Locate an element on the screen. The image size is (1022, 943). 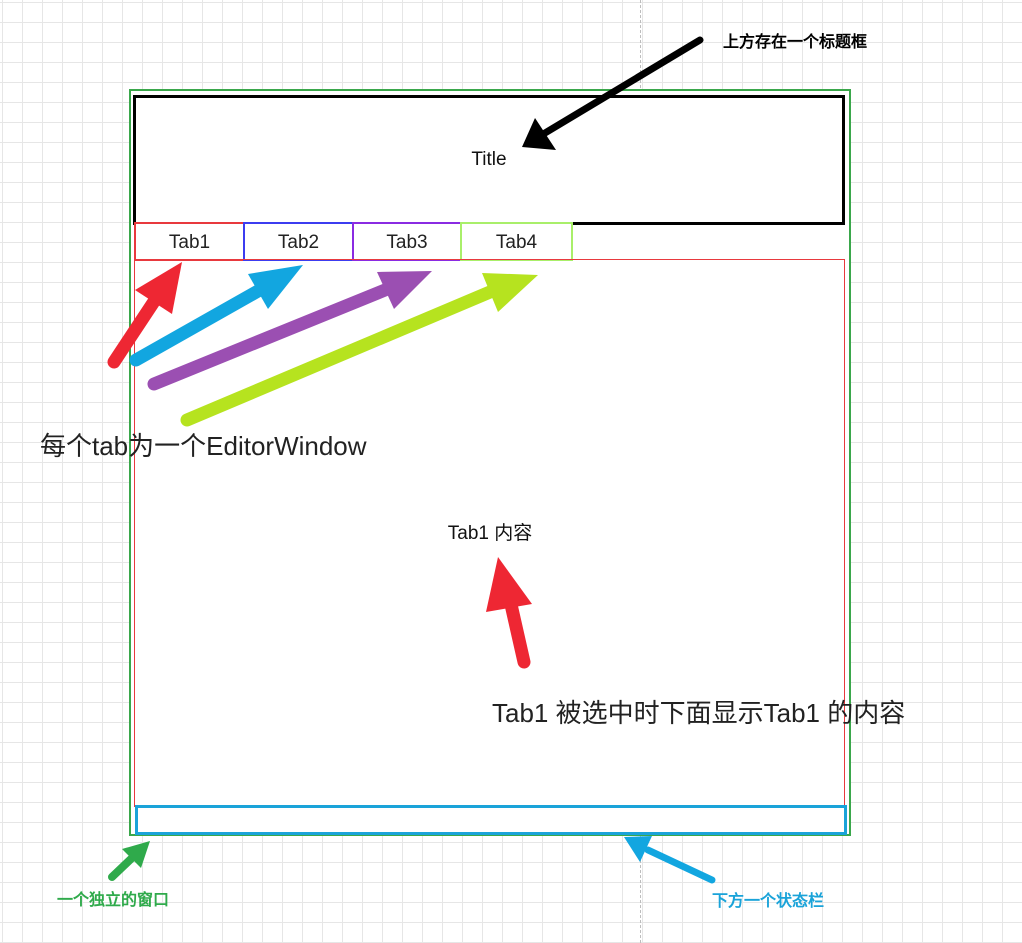
arrow-to-content is located at coordinates (509, 613).